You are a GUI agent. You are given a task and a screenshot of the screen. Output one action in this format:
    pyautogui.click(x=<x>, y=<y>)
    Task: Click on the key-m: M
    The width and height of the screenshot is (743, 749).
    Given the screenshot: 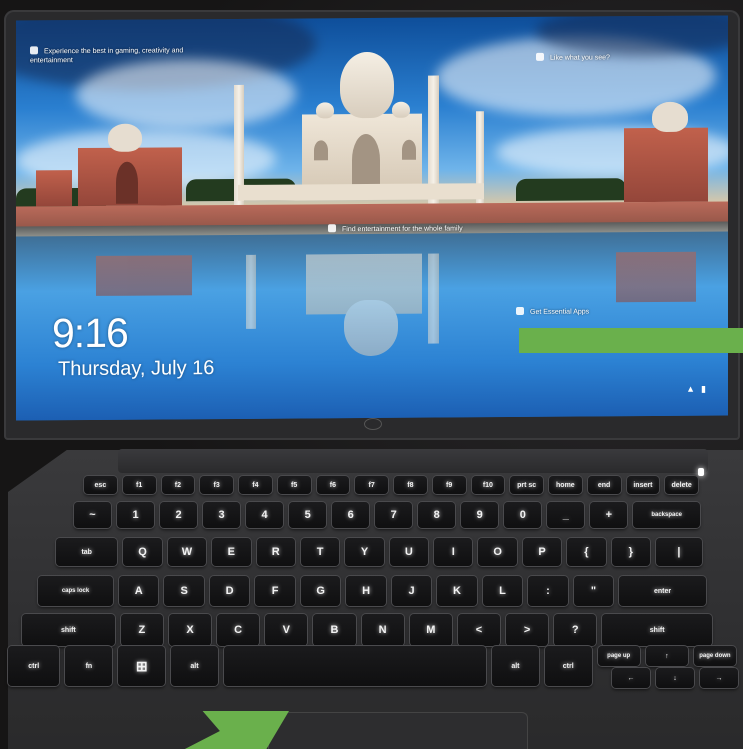 What is the action you would take?
    pyautogui.click(x=430, y=630)
    